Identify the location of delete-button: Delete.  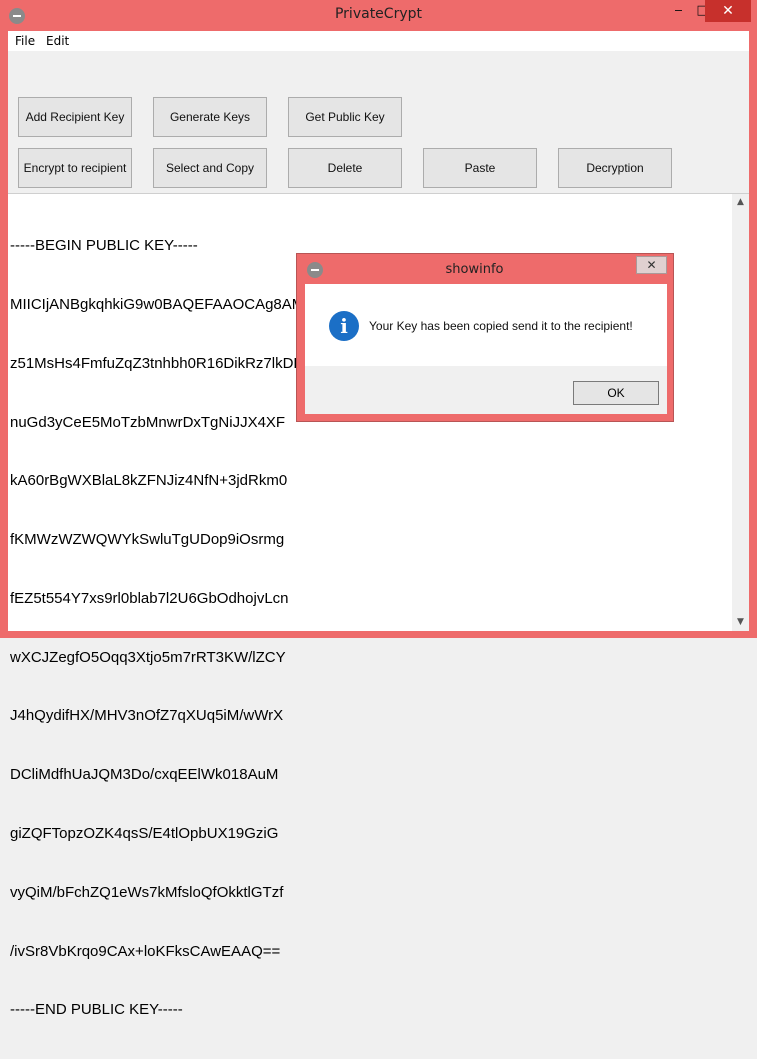
(345, 168).